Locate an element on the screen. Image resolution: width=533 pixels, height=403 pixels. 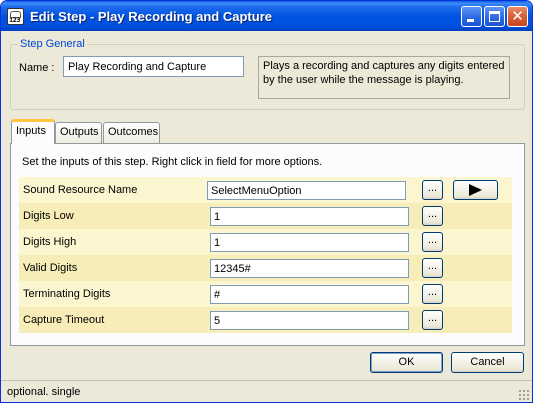
tab-inputs: Inputs is located at coordinates (33, 131).